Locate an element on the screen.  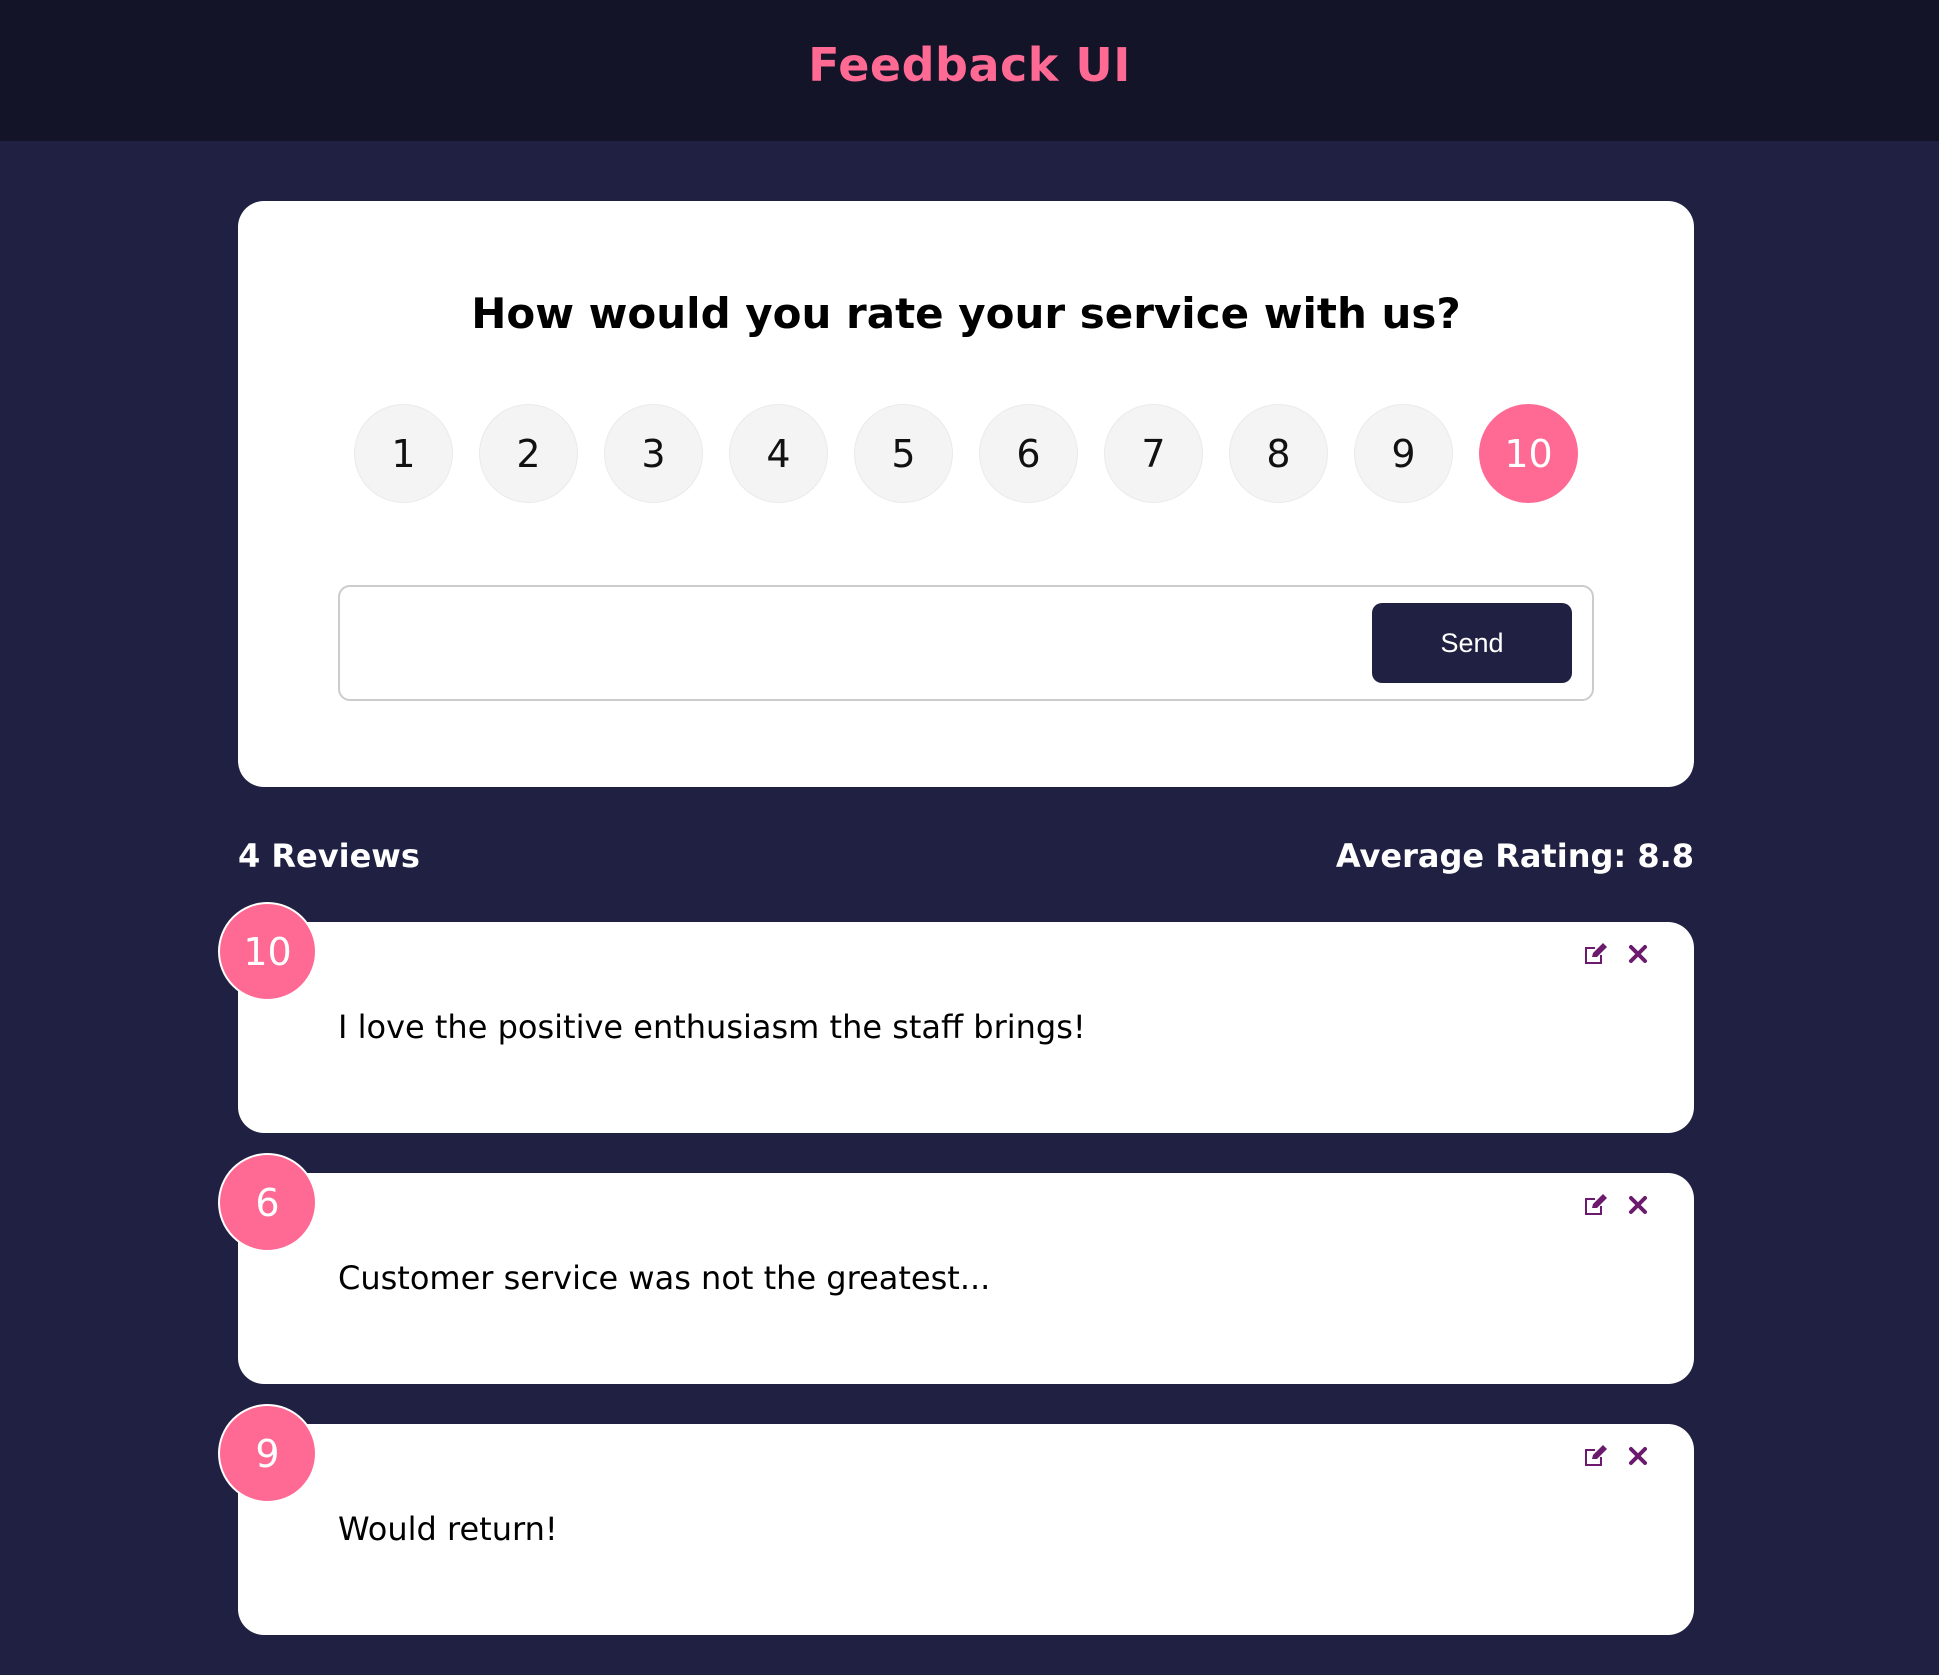
review-stats: 4 Reviews Average Rating: 8.8 is located at coordinates (966, 857).